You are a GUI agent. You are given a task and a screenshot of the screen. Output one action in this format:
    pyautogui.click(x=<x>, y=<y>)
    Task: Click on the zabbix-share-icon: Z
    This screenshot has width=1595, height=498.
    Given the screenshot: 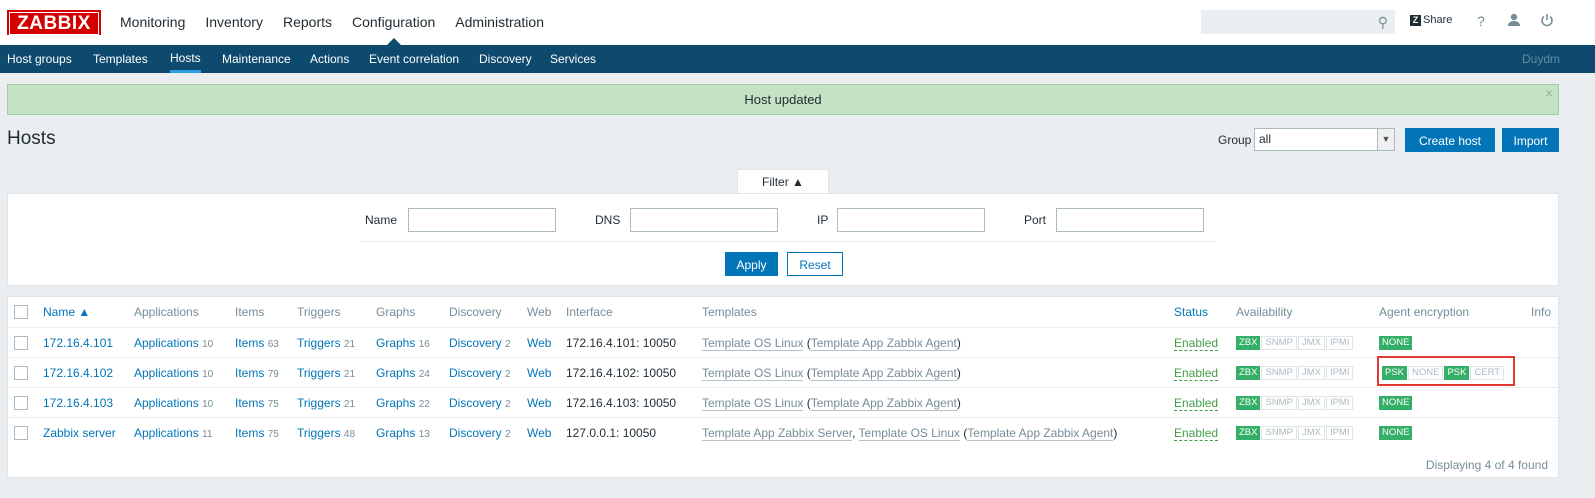 What is the action you would take?
    pyautogui.click(x=1415, y=20)
    